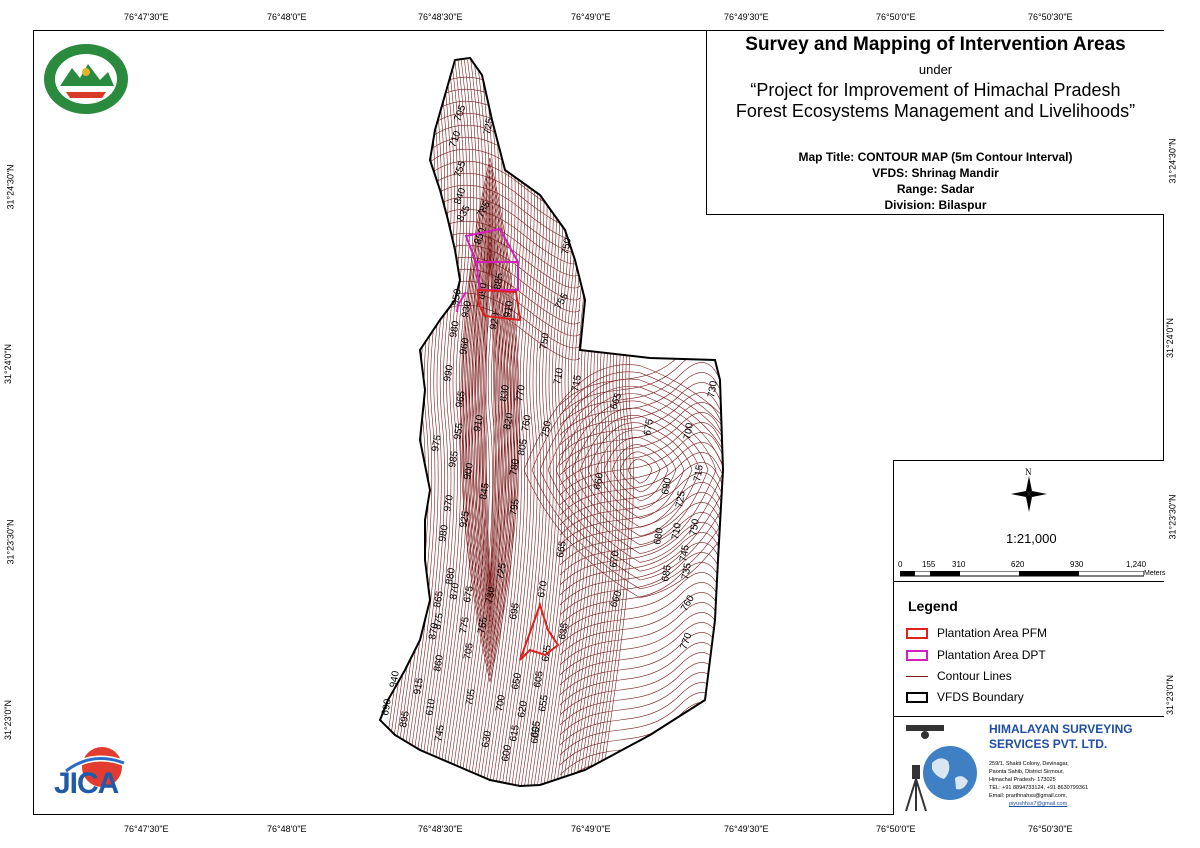 The width and height of the screenshot is (1200, 848). Describe the element at coordinates (929, 564) in the screenshot. I see `scale-tick: 155` at that location.